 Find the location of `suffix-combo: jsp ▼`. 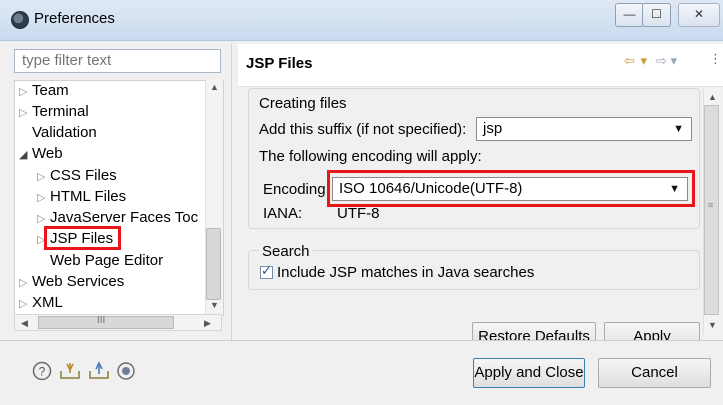

suffix-combo: jsp ▼ is located at coordinates (584, 129).